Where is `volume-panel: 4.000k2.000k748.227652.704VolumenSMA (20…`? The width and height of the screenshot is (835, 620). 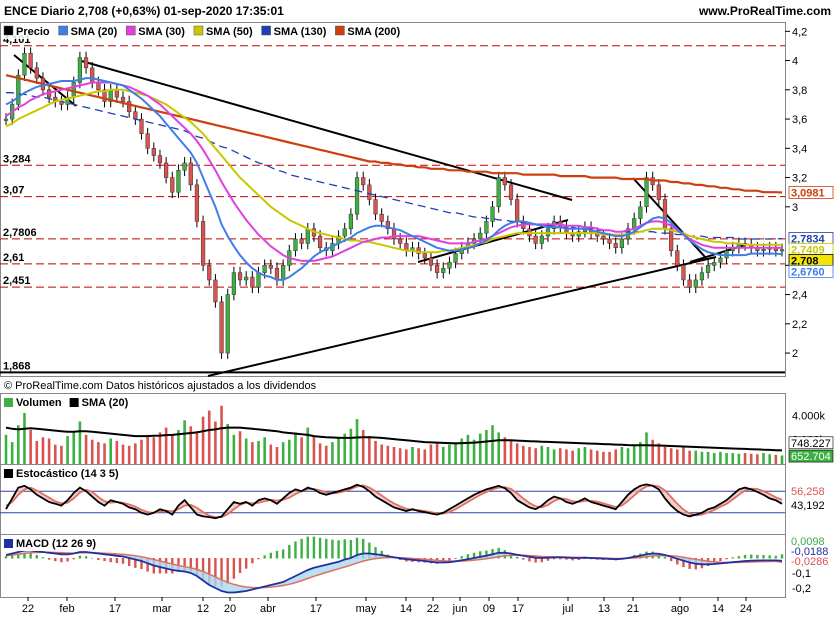
volume-panel: 4.000k2.000k748.227652.704VolumenSMA (20… is located at coordinates (418, 429).